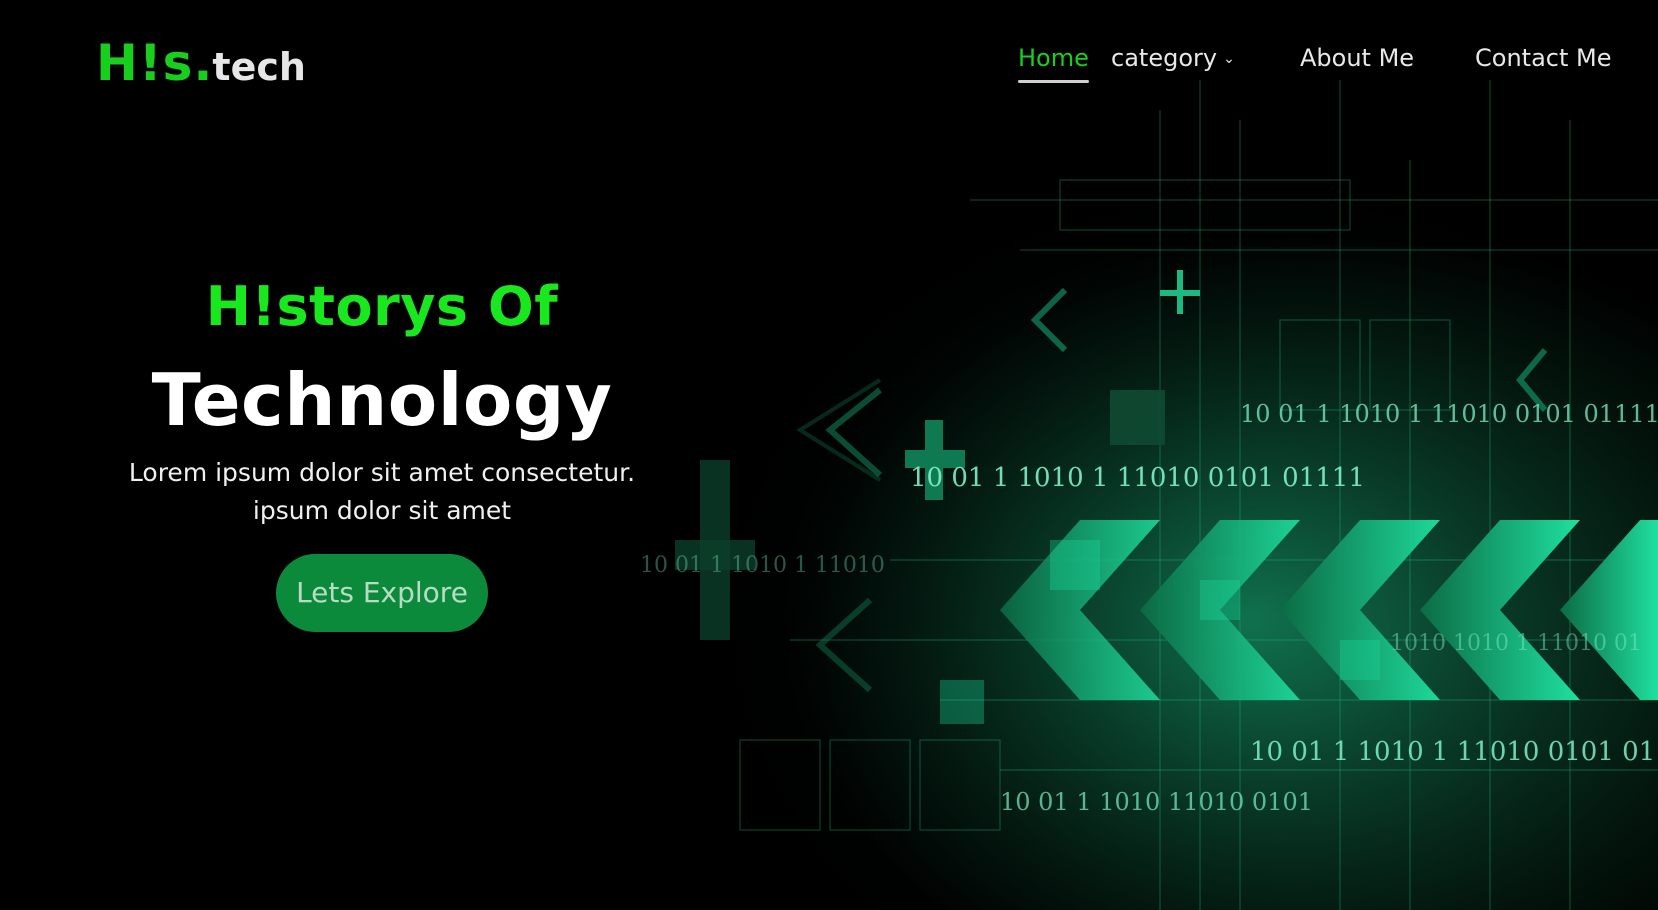 This screenshot has width=1658, height=910. Describe the element at coordinates (1449, 414) in the screenshot. I see `binary-row: 10 01 1 1010 1 11010 0101 01111 010010` at that location.